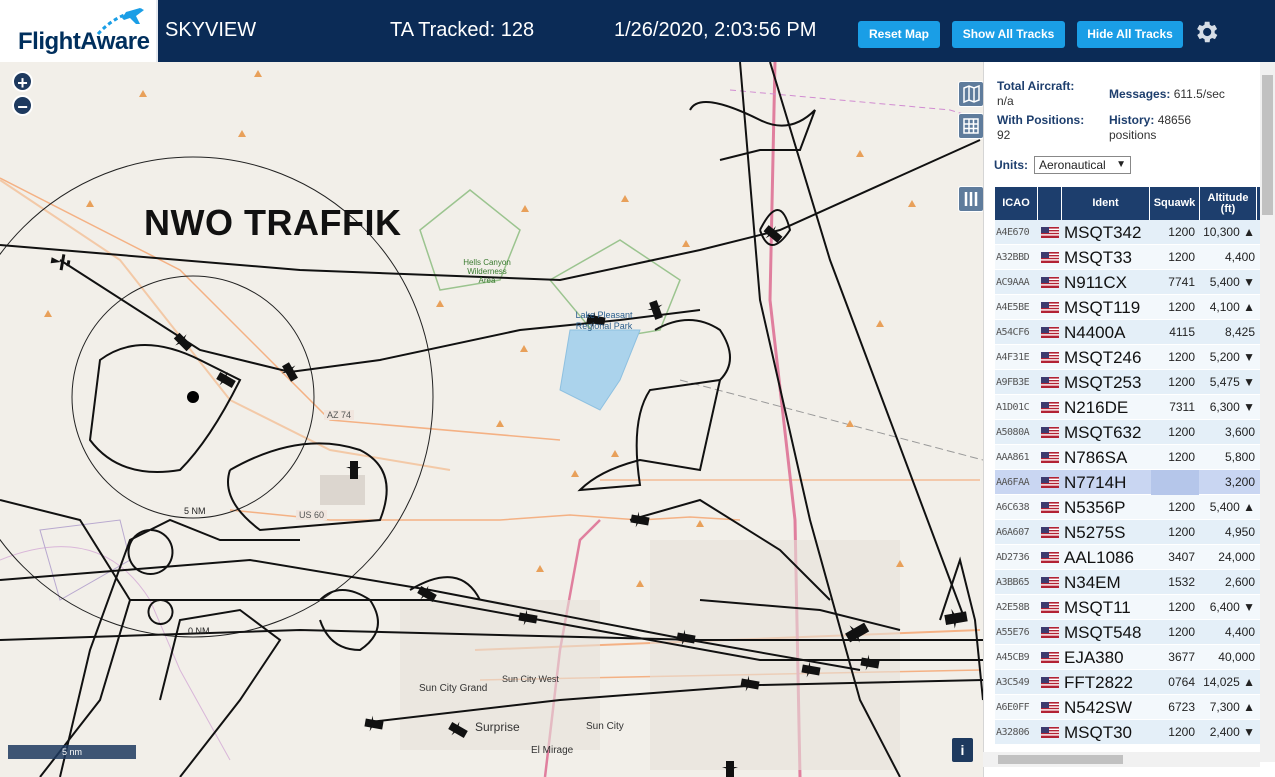 The height and width of the screenshot is (777, 1275). What do you see at coordinates (1182, 407) in the screenshot?
I see `row-squawk: 7311` at bounding box center [1182, 407].